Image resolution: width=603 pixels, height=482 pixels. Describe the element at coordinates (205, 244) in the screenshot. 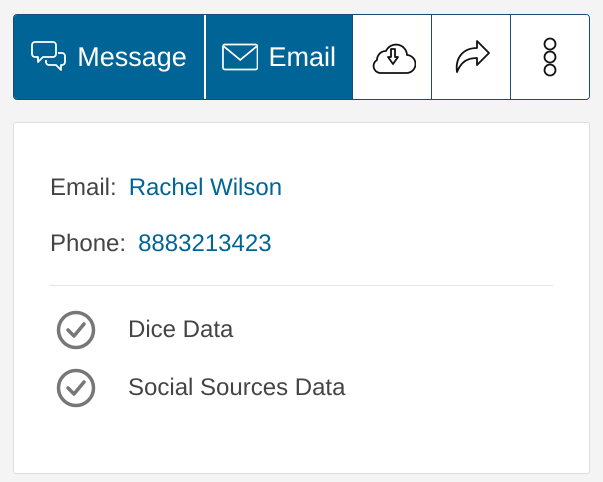

I see `contact-link: 8883213423` at that location.